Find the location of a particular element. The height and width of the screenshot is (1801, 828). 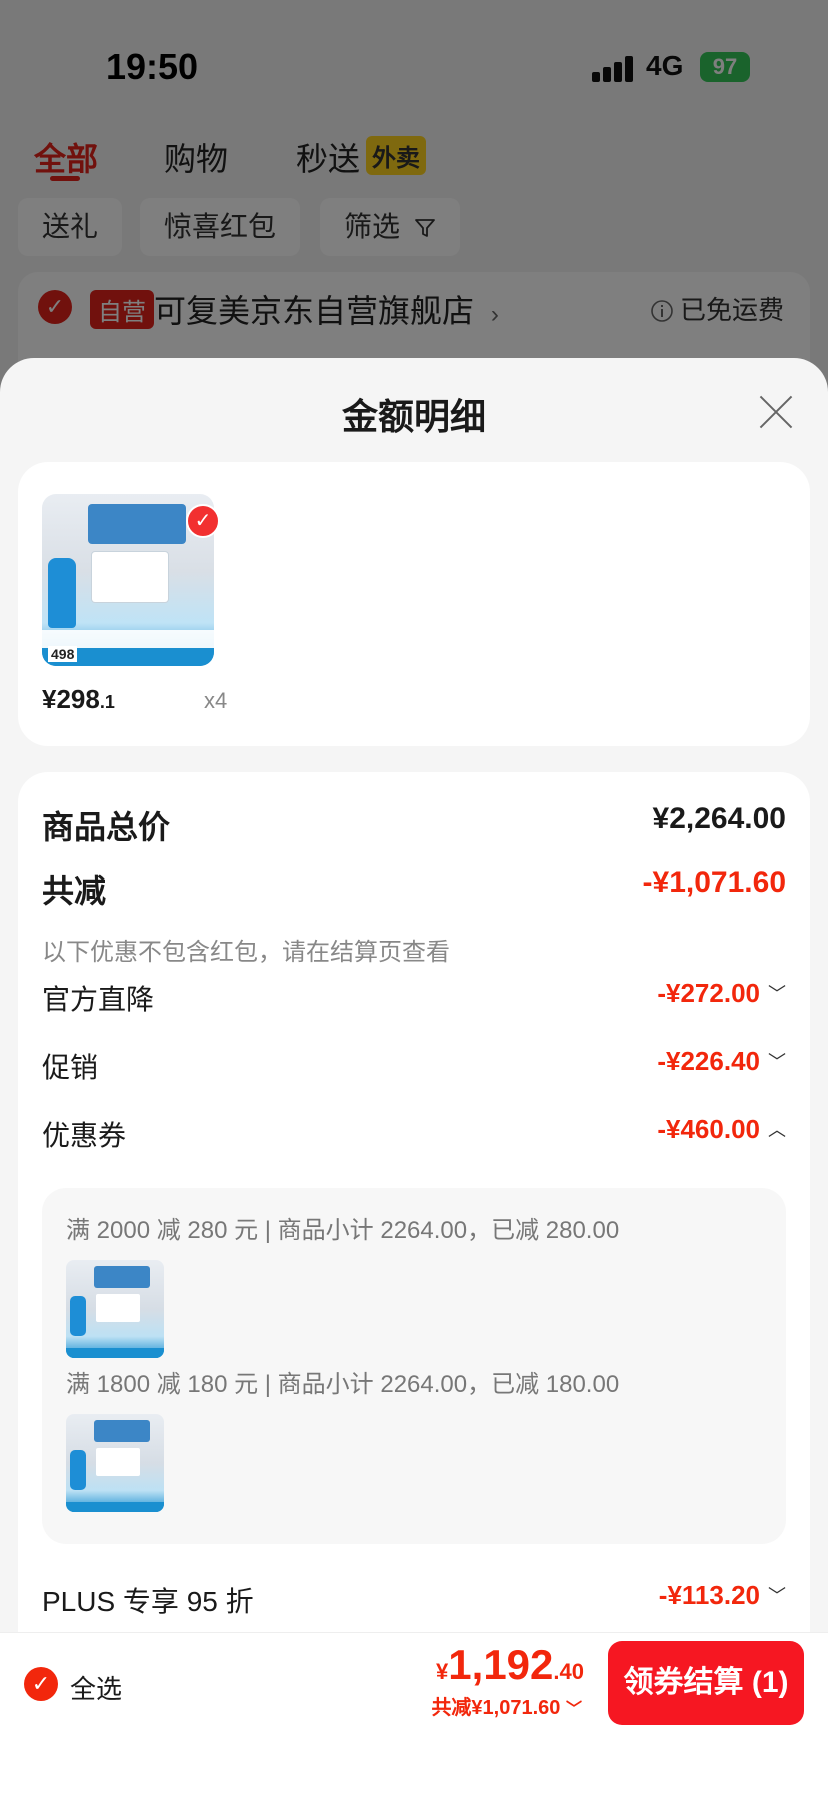

item-checked-icon: ✓ is located at coordinates (203, 521).